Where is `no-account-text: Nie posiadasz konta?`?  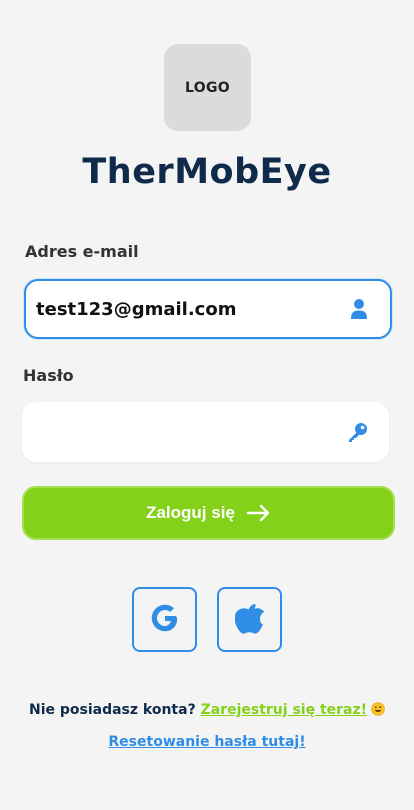
no-account-text: Nie posiadasz konta? is located at coordinates (112, 710).